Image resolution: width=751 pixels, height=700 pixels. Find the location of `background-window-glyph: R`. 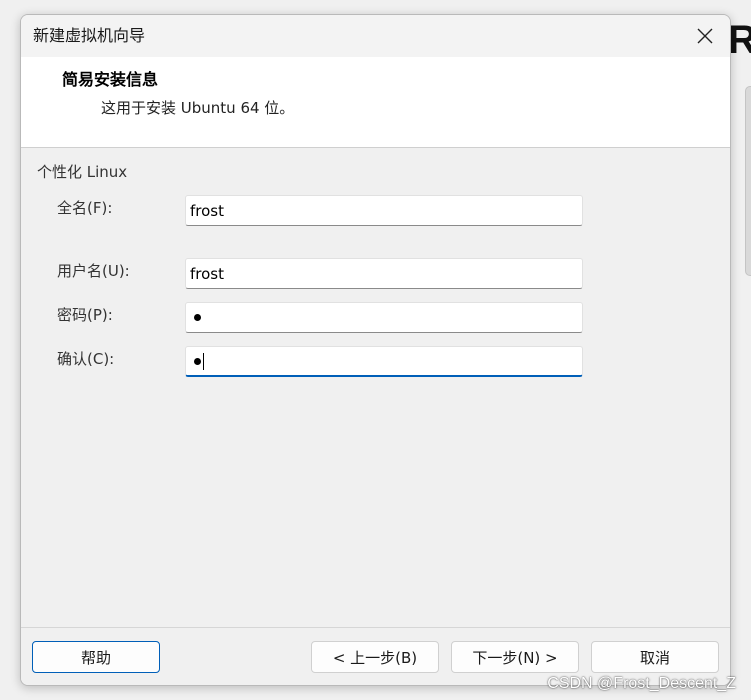

background-window-glyph: R is located at coordinates (739, 40).